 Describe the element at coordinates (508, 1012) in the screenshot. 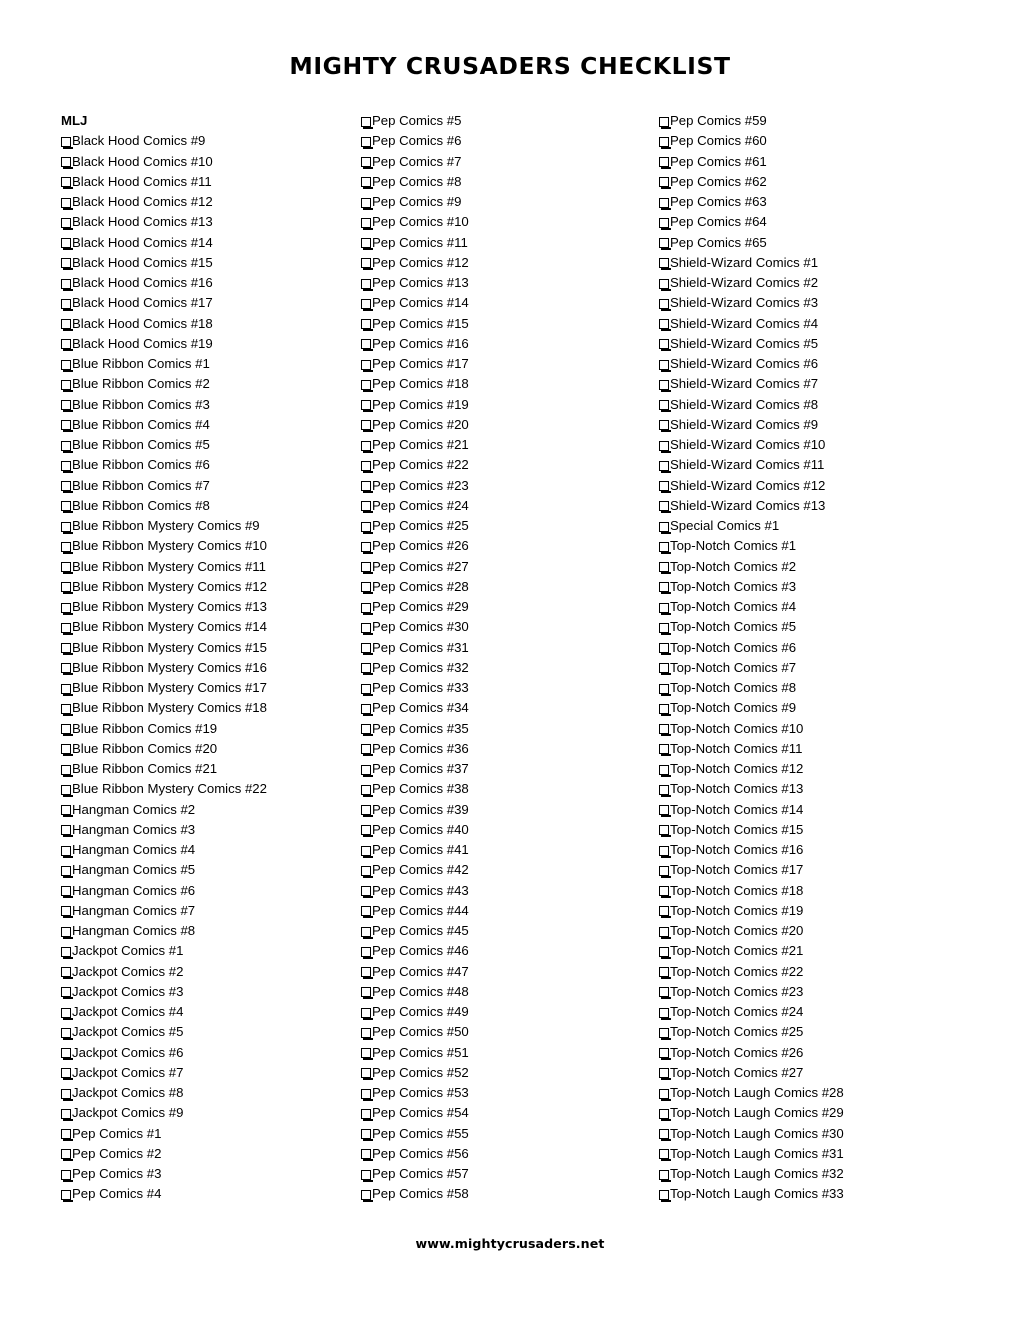

I see `checklist-item: Pep Comics #49` at that location.